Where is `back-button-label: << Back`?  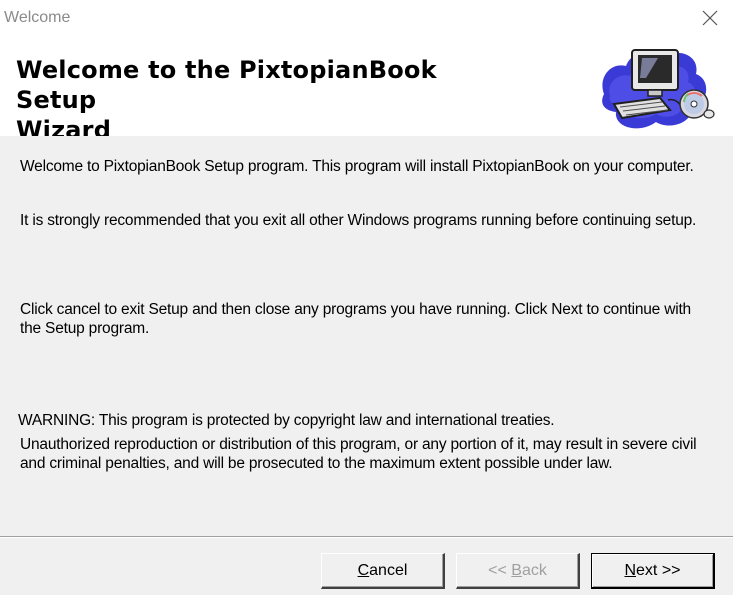
back-button-label: << Back is located at coordinates (517, 570).